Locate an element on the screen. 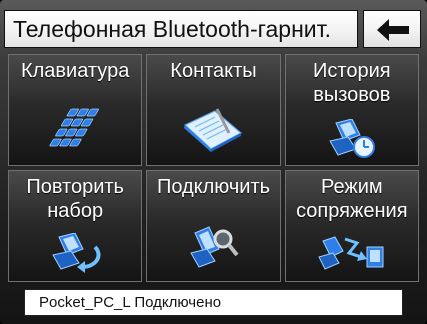  menu-item-connect: Подключить is located at coordinates (213, 226).